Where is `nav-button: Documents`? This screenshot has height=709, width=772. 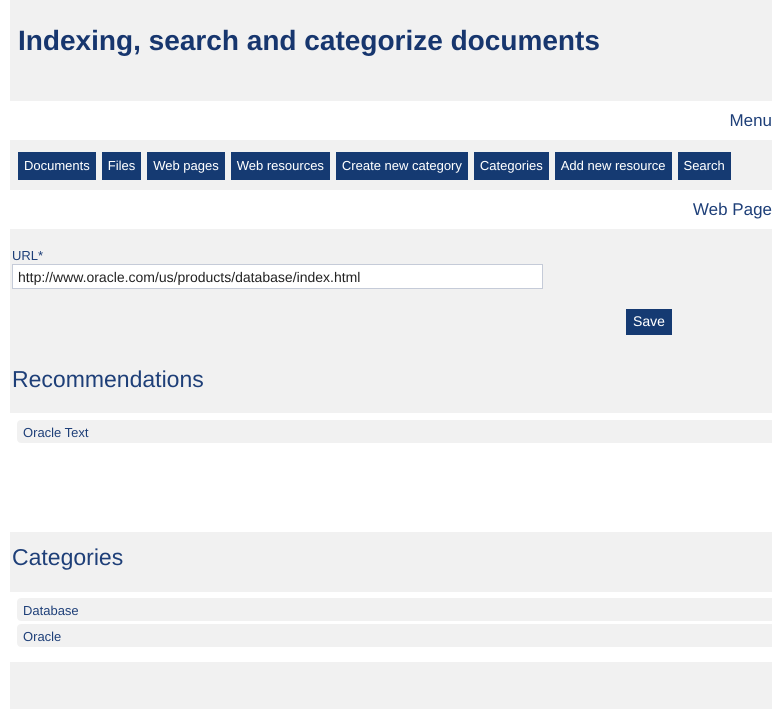
nav-button: Documents is located at coordinates (57, 166).